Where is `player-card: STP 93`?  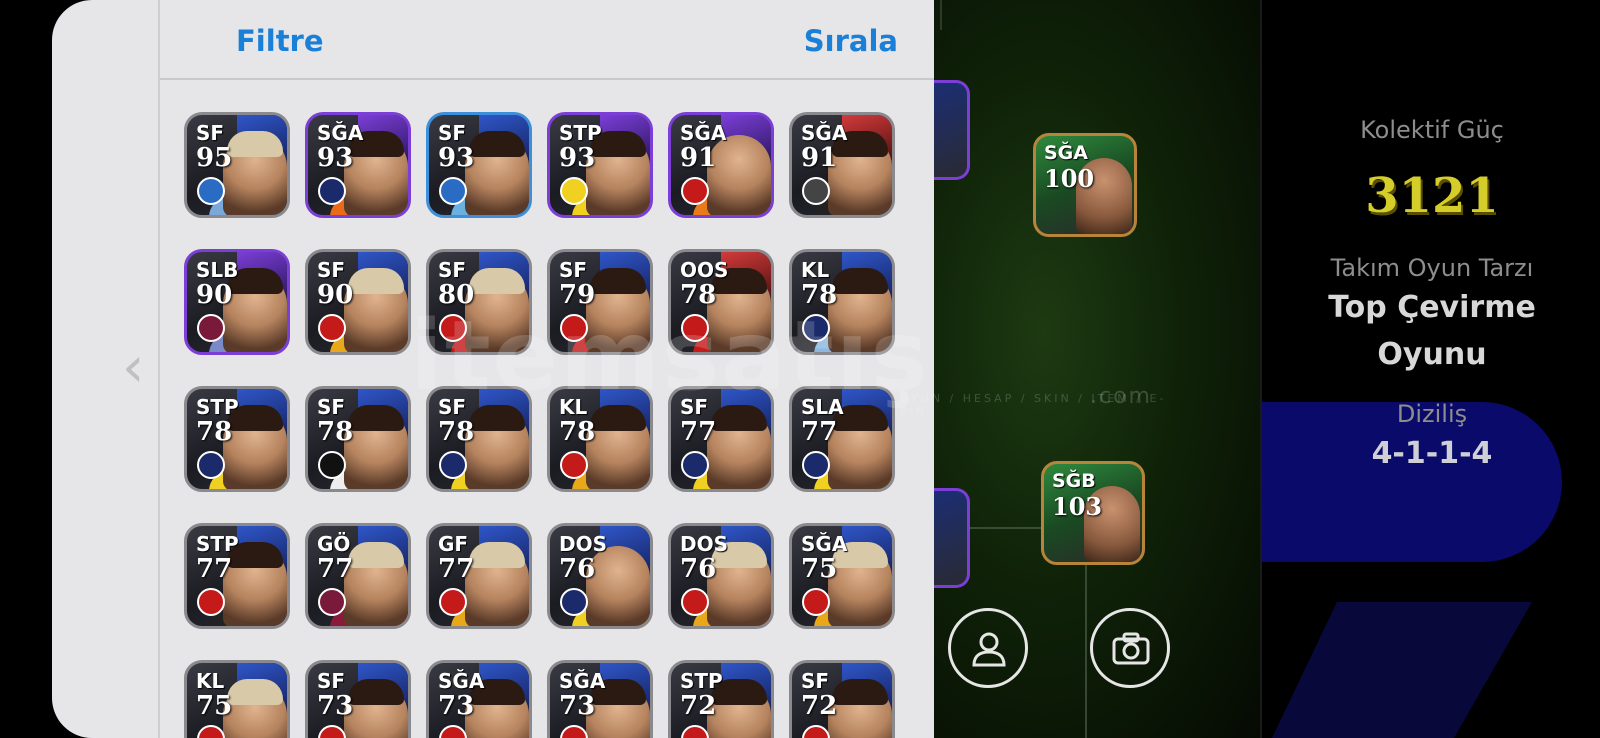
player-card: STP 93 is located at coordinates (600, 165).